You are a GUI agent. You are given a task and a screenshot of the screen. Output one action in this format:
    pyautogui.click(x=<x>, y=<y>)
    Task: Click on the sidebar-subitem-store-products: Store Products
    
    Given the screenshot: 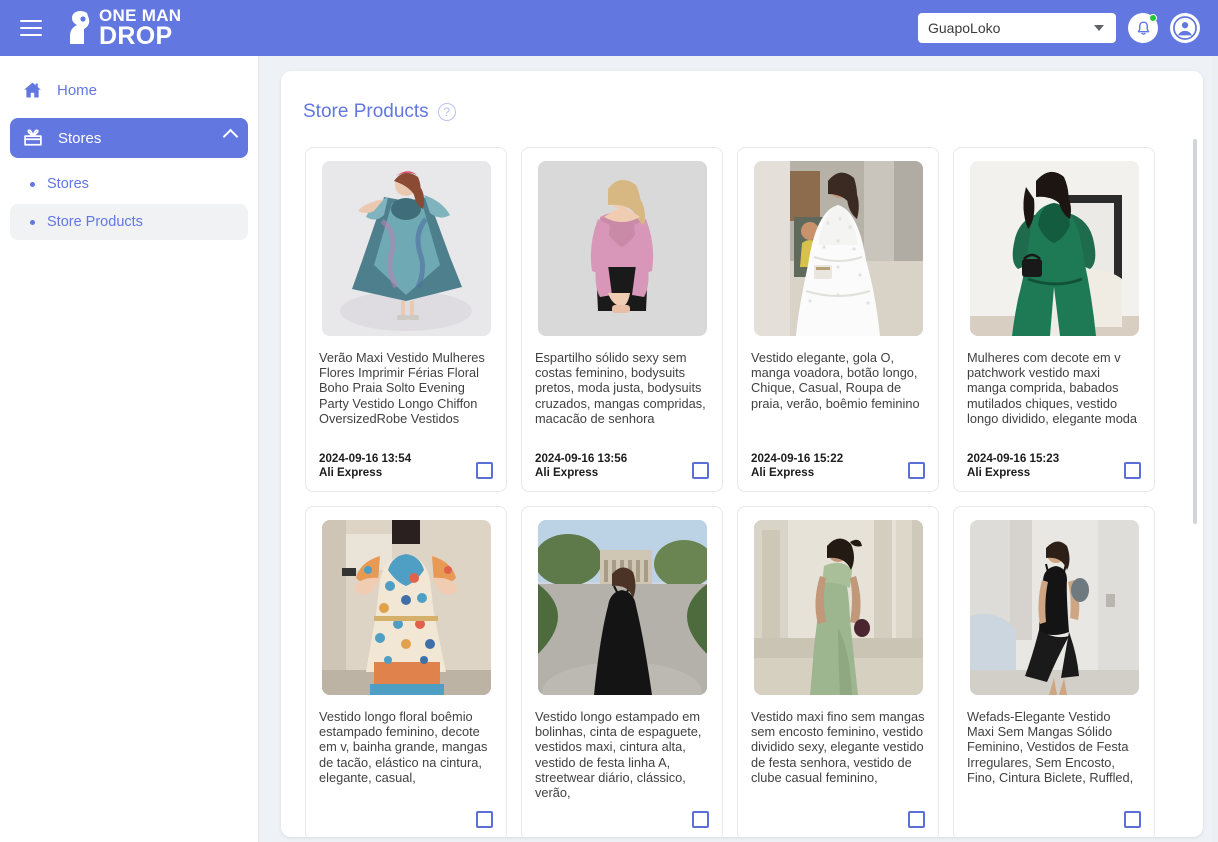 What is the action you would take?
    pyautogui.click(x=129, y=222)
    